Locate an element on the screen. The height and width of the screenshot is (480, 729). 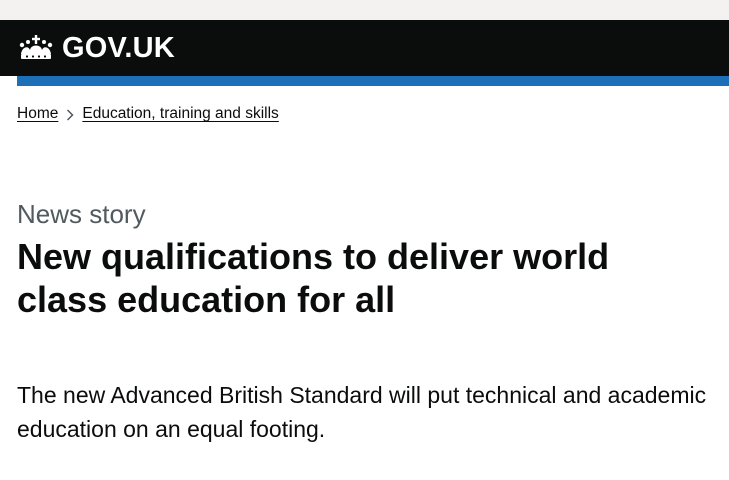
breadcrumb: Home Education, training and skills is located at coordinates (148, 114).